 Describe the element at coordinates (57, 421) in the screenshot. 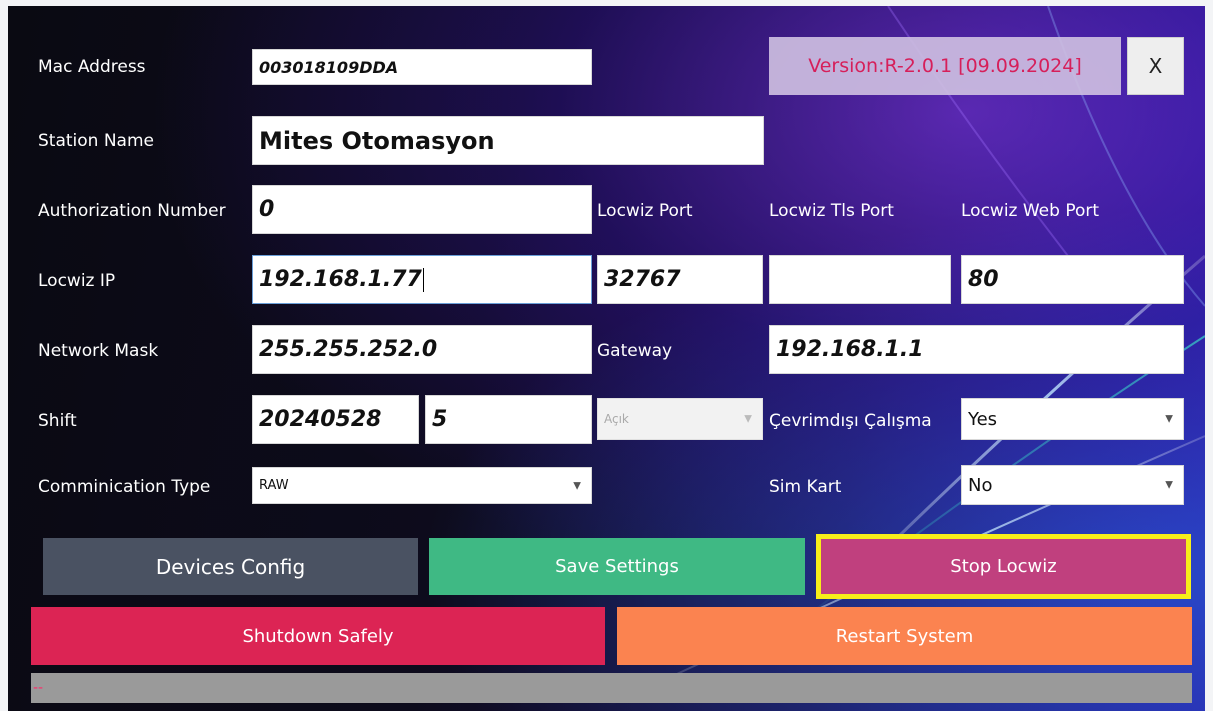

I see `shift-label: Shift` at that location.